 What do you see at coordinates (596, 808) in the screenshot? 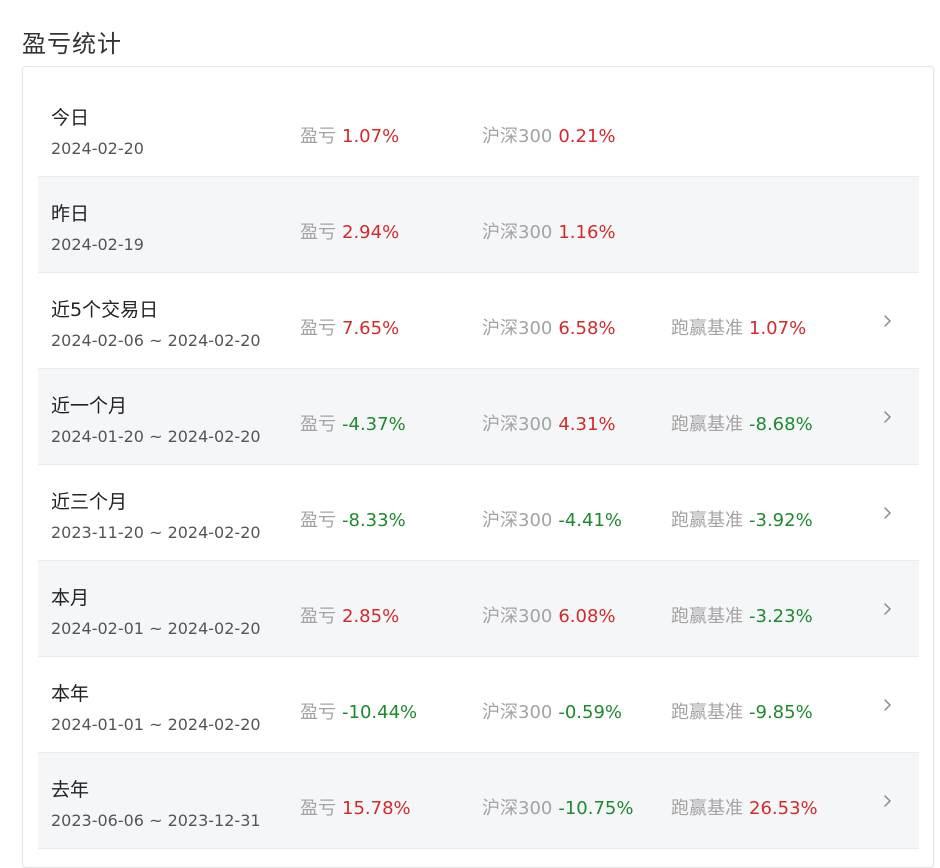
I see `index-metric-value: -10.75%` at bounding box center [596, 808].